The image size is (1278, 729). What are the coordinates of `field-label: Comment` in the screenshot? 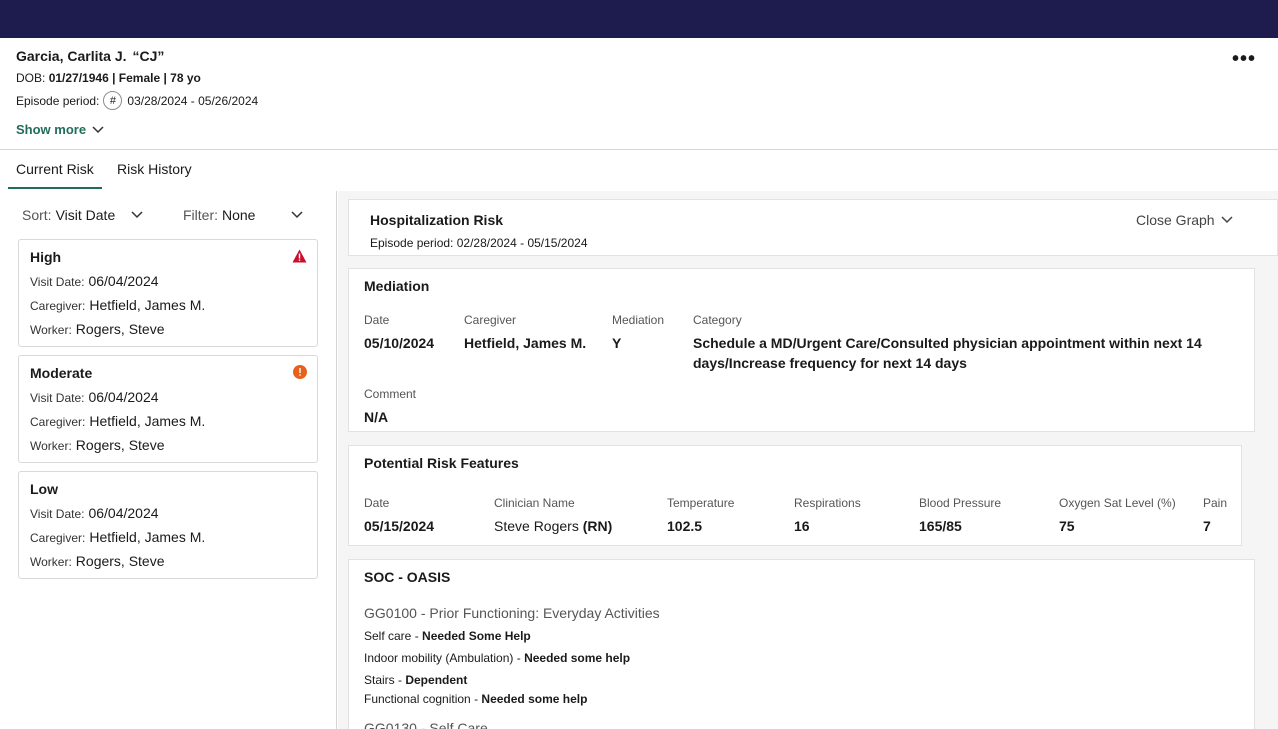 It's located at (390, 394).